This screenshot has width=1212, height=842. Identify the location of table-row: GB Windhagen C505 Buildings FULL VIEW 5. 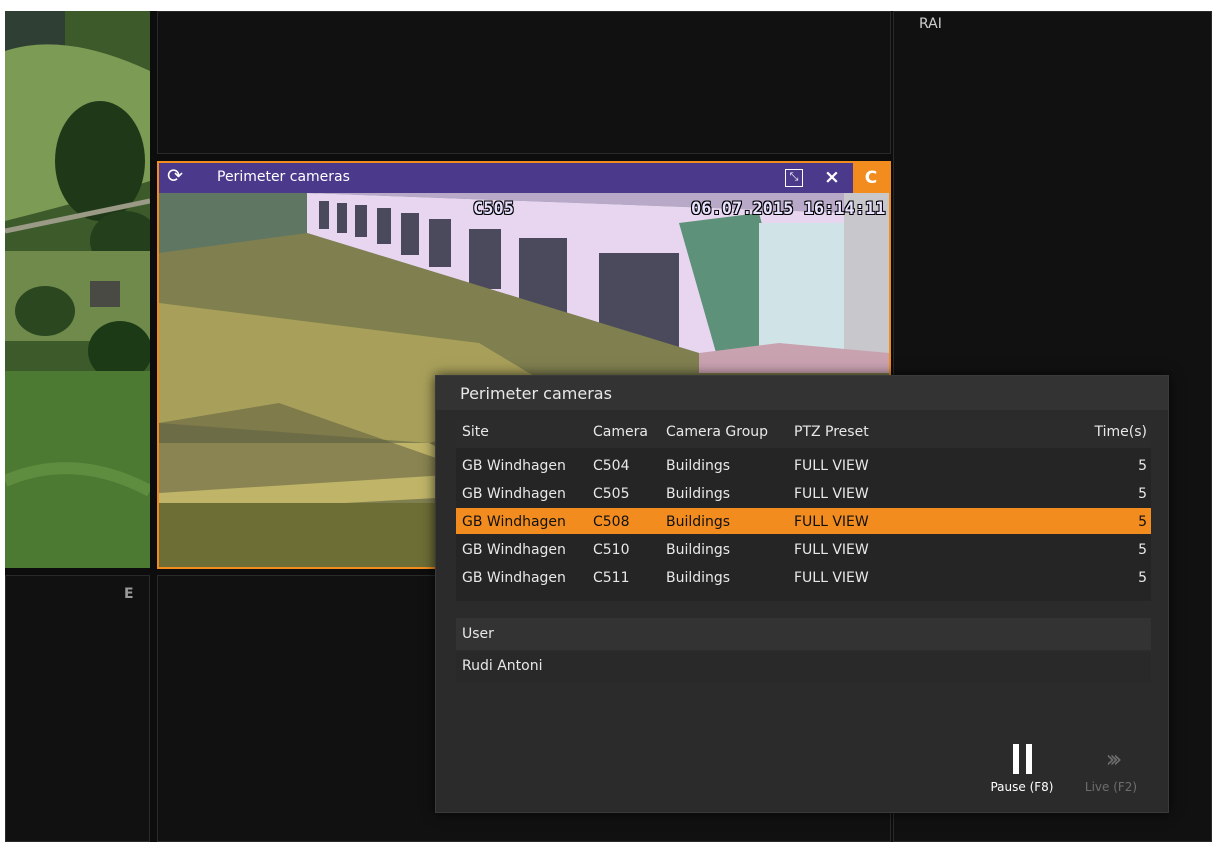
(803, 493).